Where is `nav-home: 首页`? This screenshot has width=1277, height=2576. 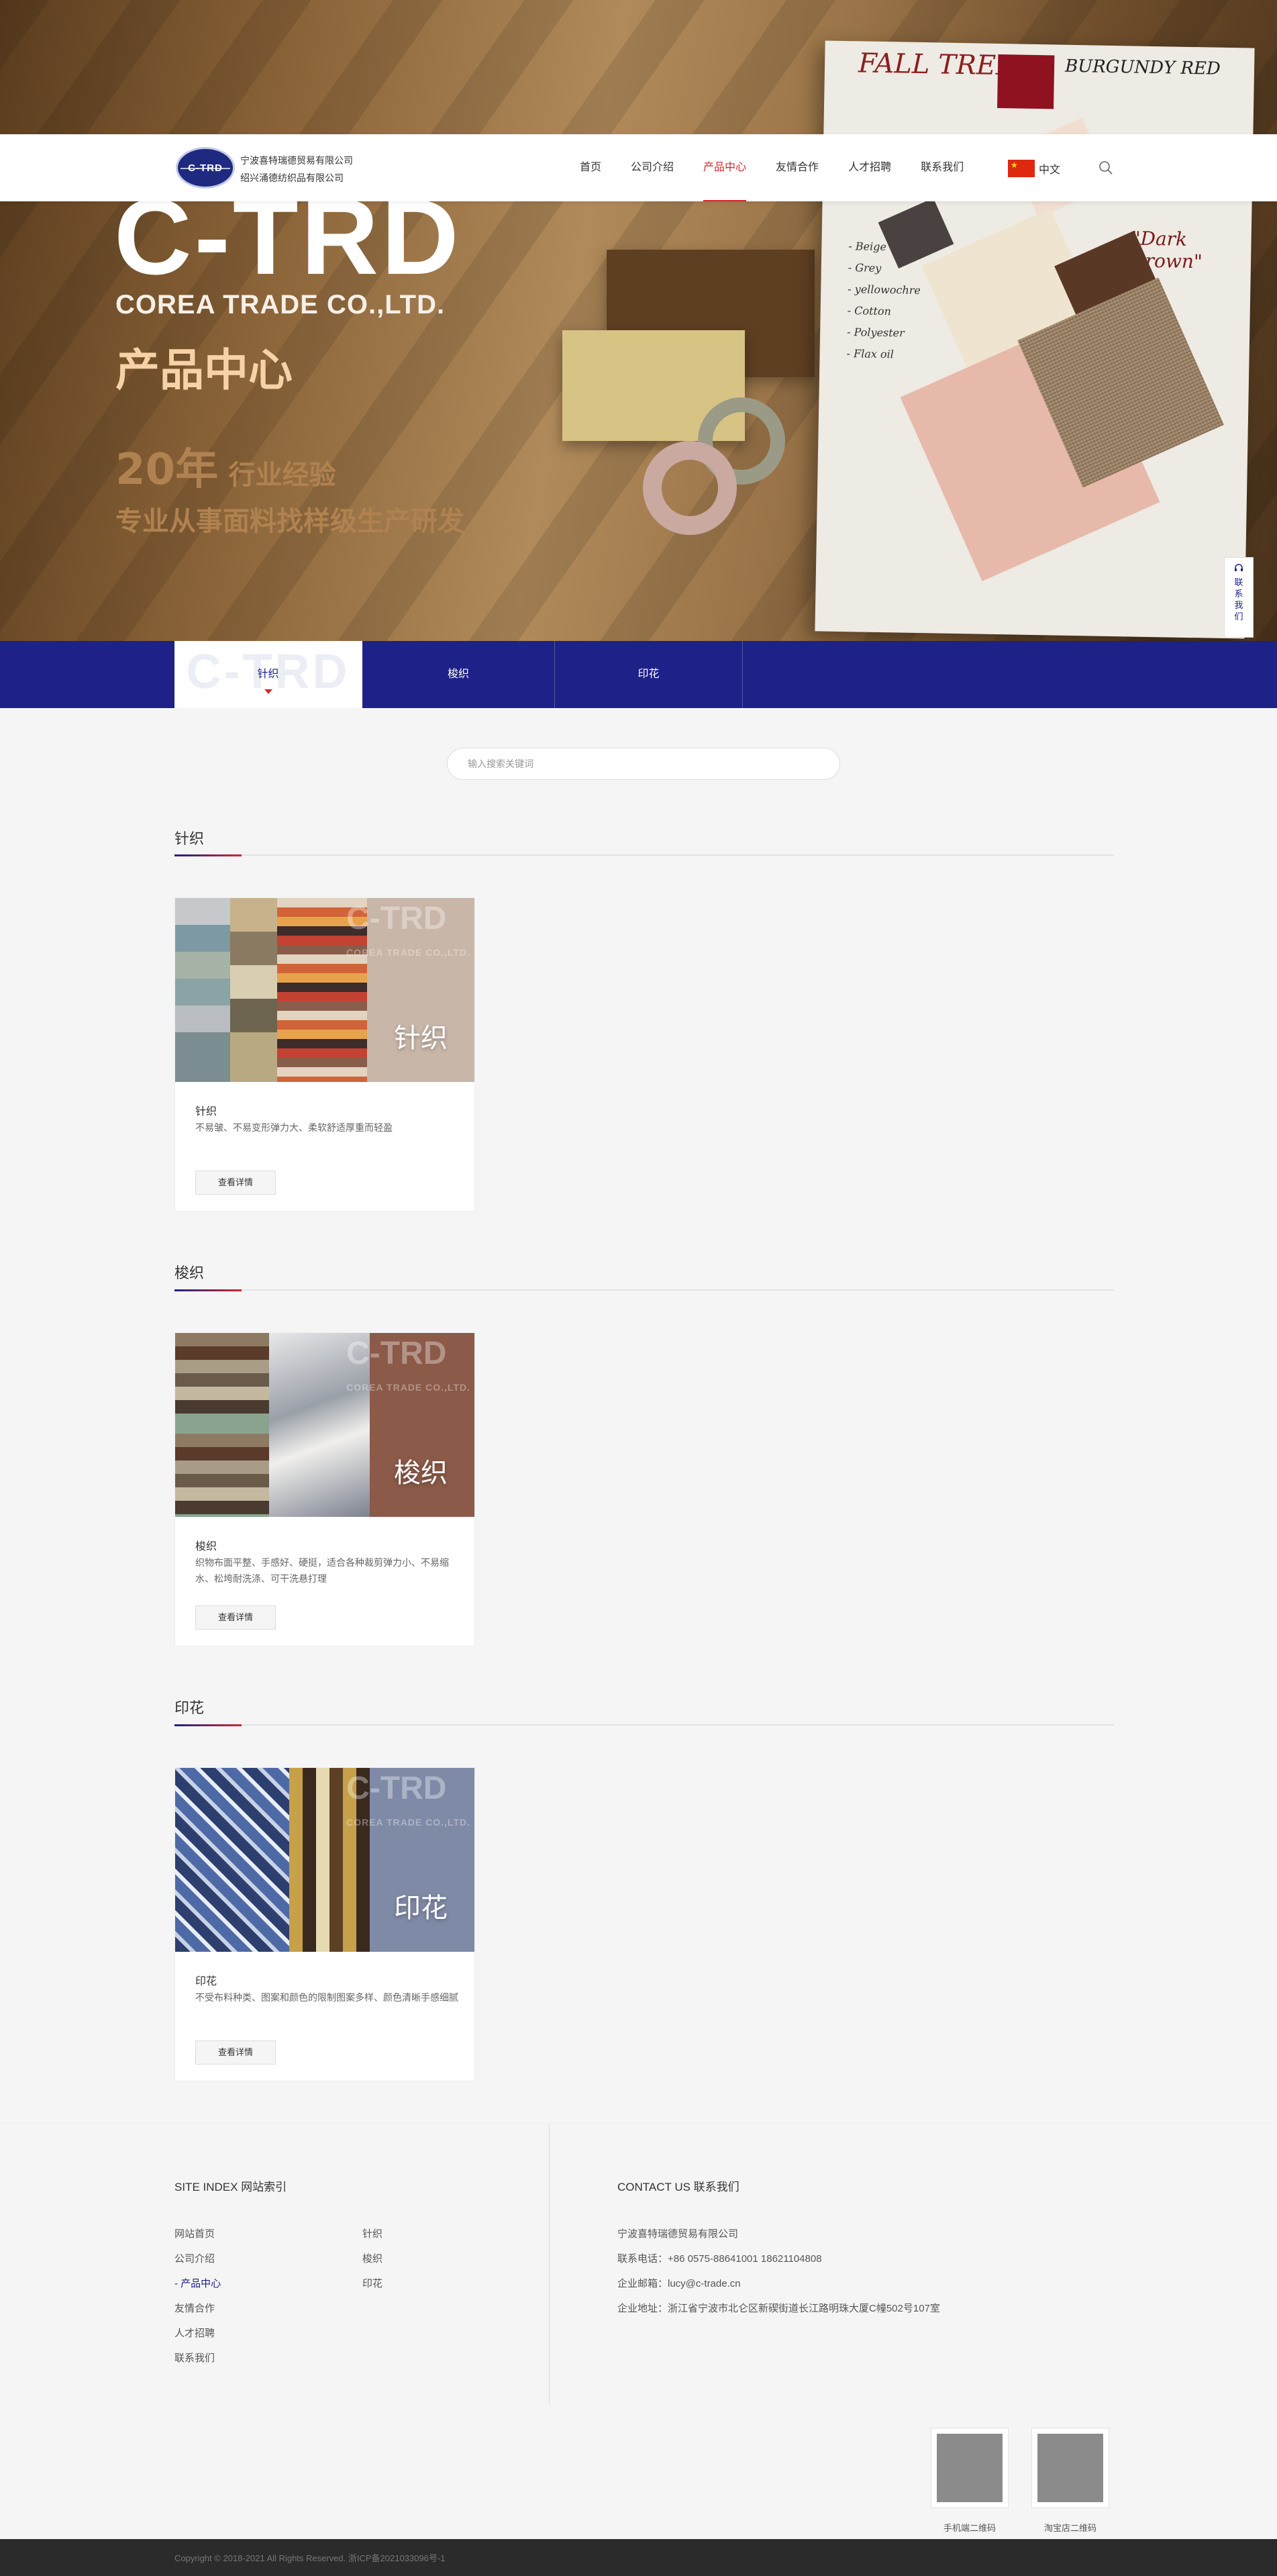
nav-home: 首页 is located at coordinates (590, 167).